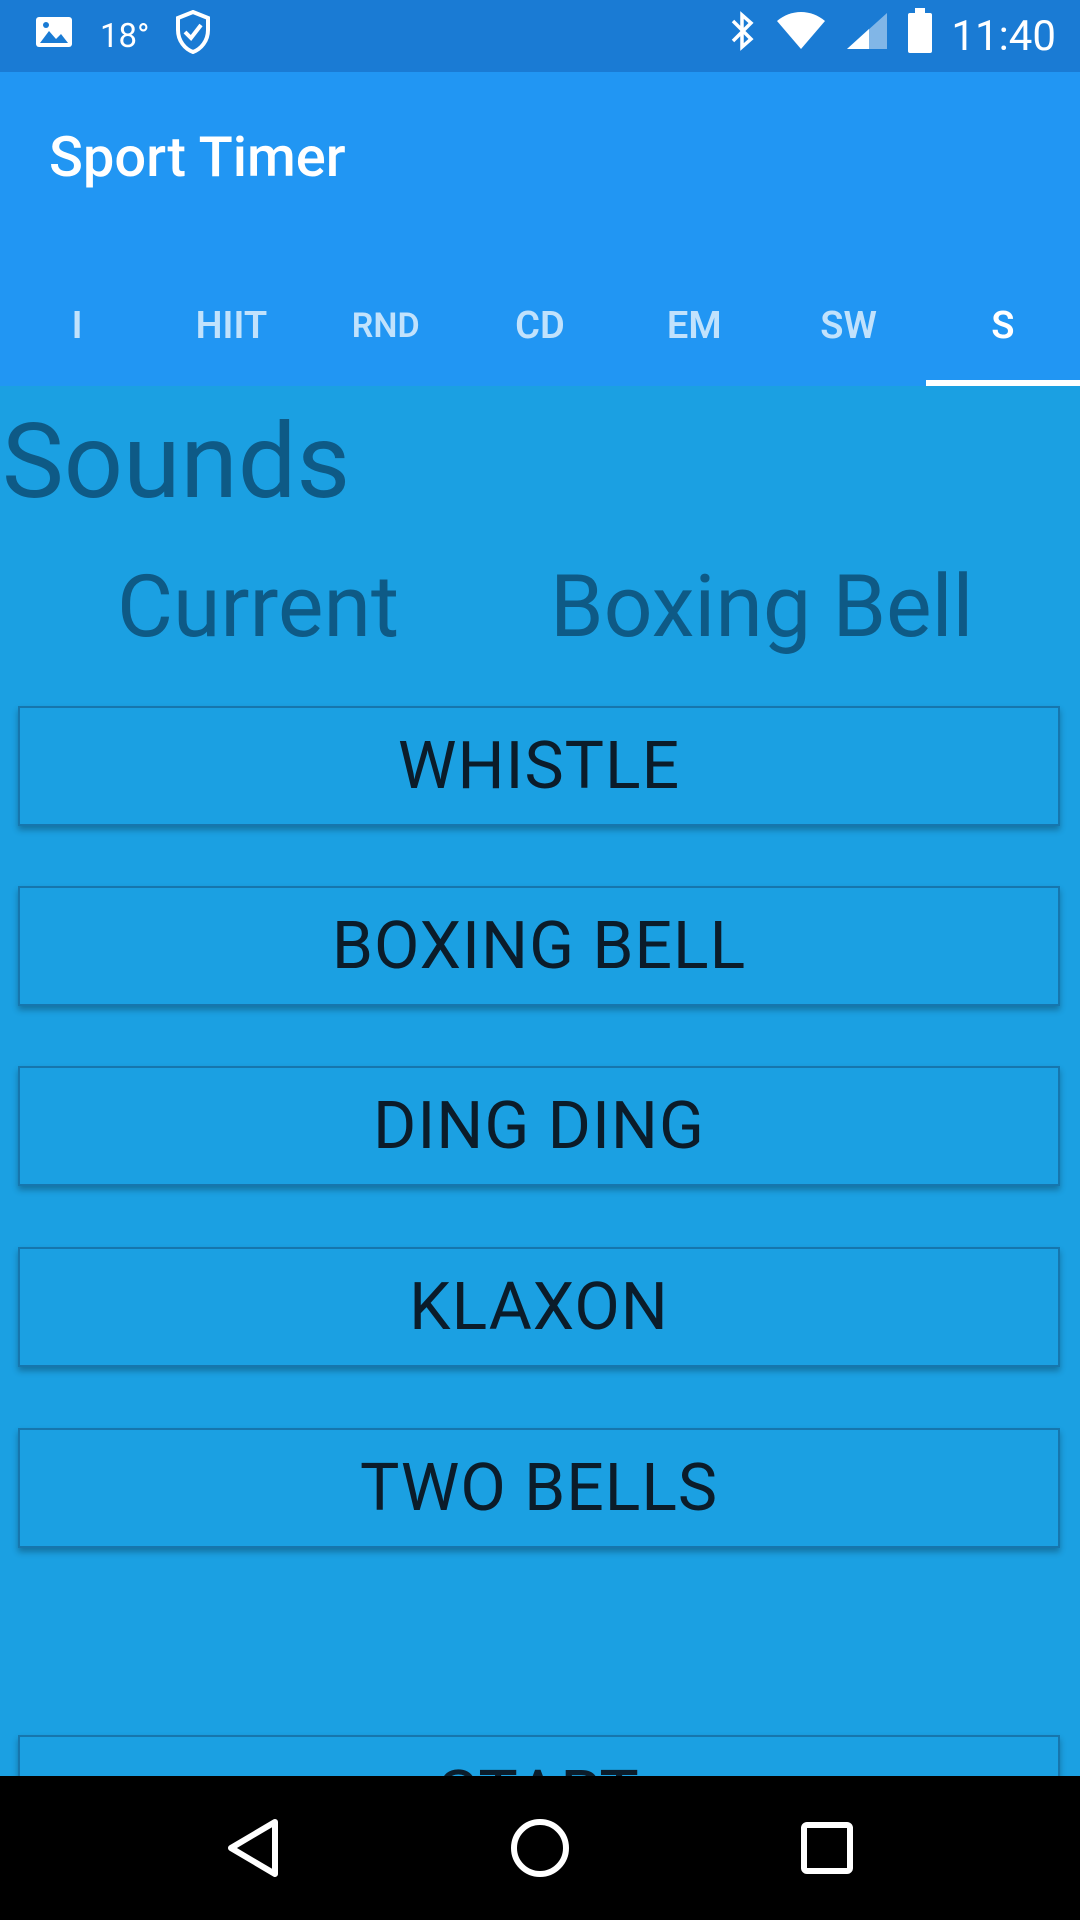 The image size is (1080, 1920). Describe the element at coordinates (539, 946) in the screenshot. I see `boxing-bell-button: BOXING BELL` at that location.